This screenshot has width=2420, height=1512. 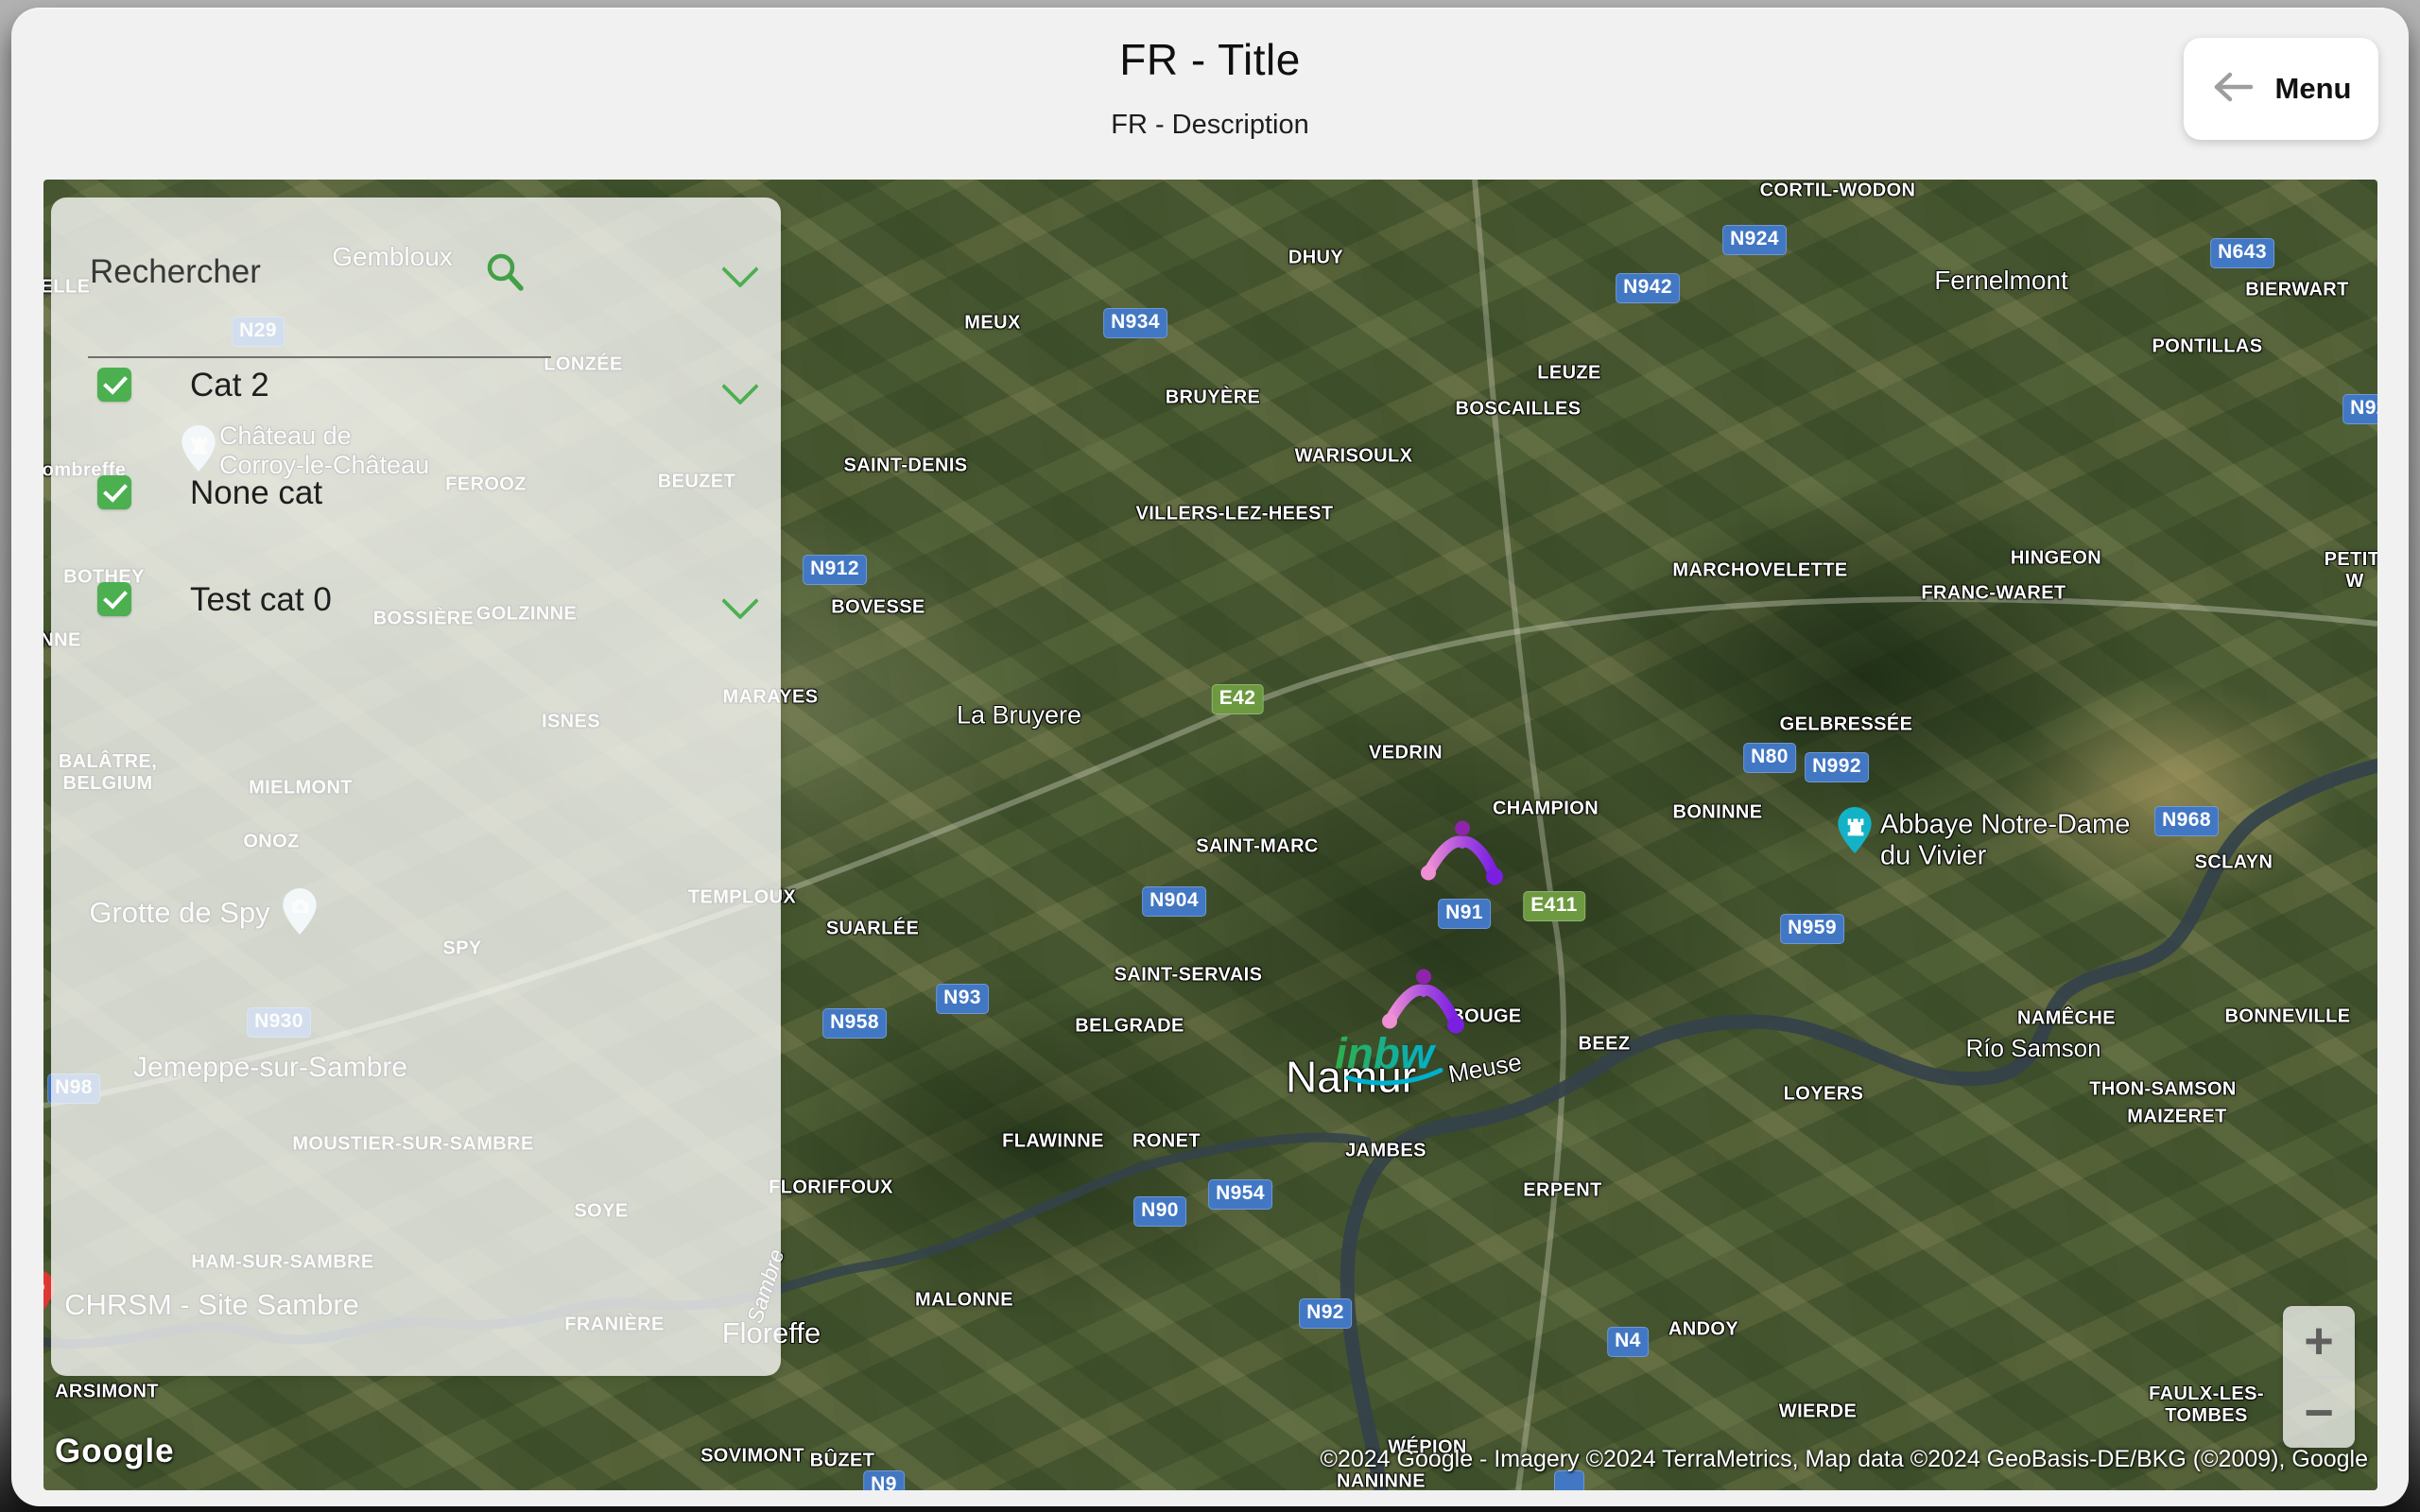 What do you see at coordinates (1812, 929) in the screenshot?
I see `road-badge-n959: N959` at bounding box center [1812, 929].